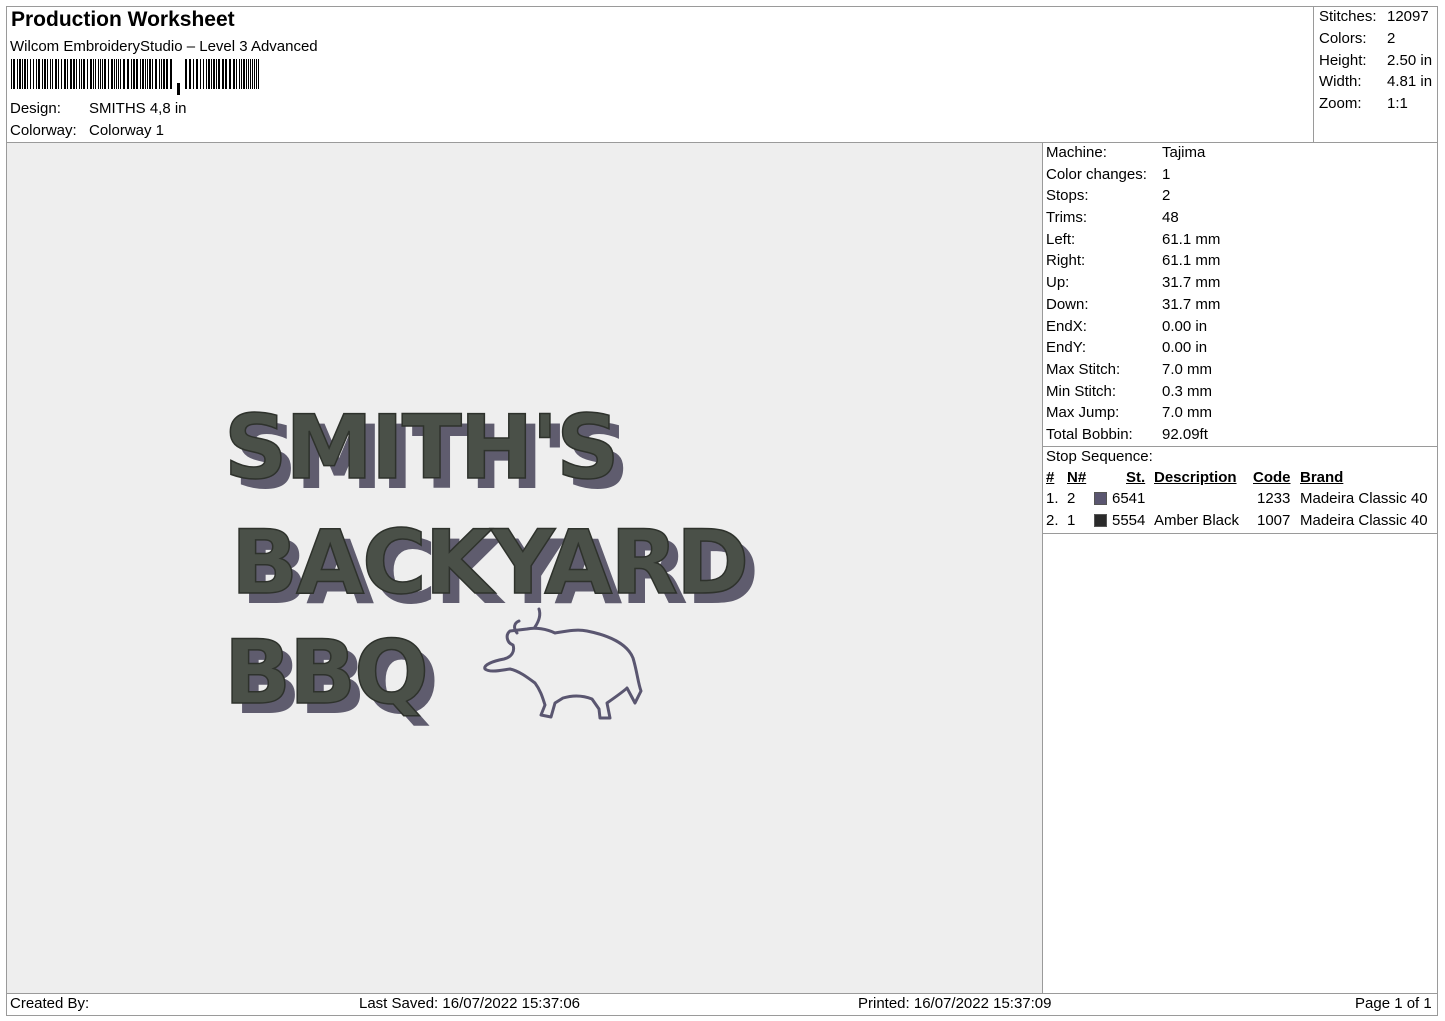 The width and height of the screenshot is (1445, 1021). What do you see at coordinates (1375, 39) in the screenshot?
I see `stat-row: Colors: 2` at bounding box center [1375, 39].